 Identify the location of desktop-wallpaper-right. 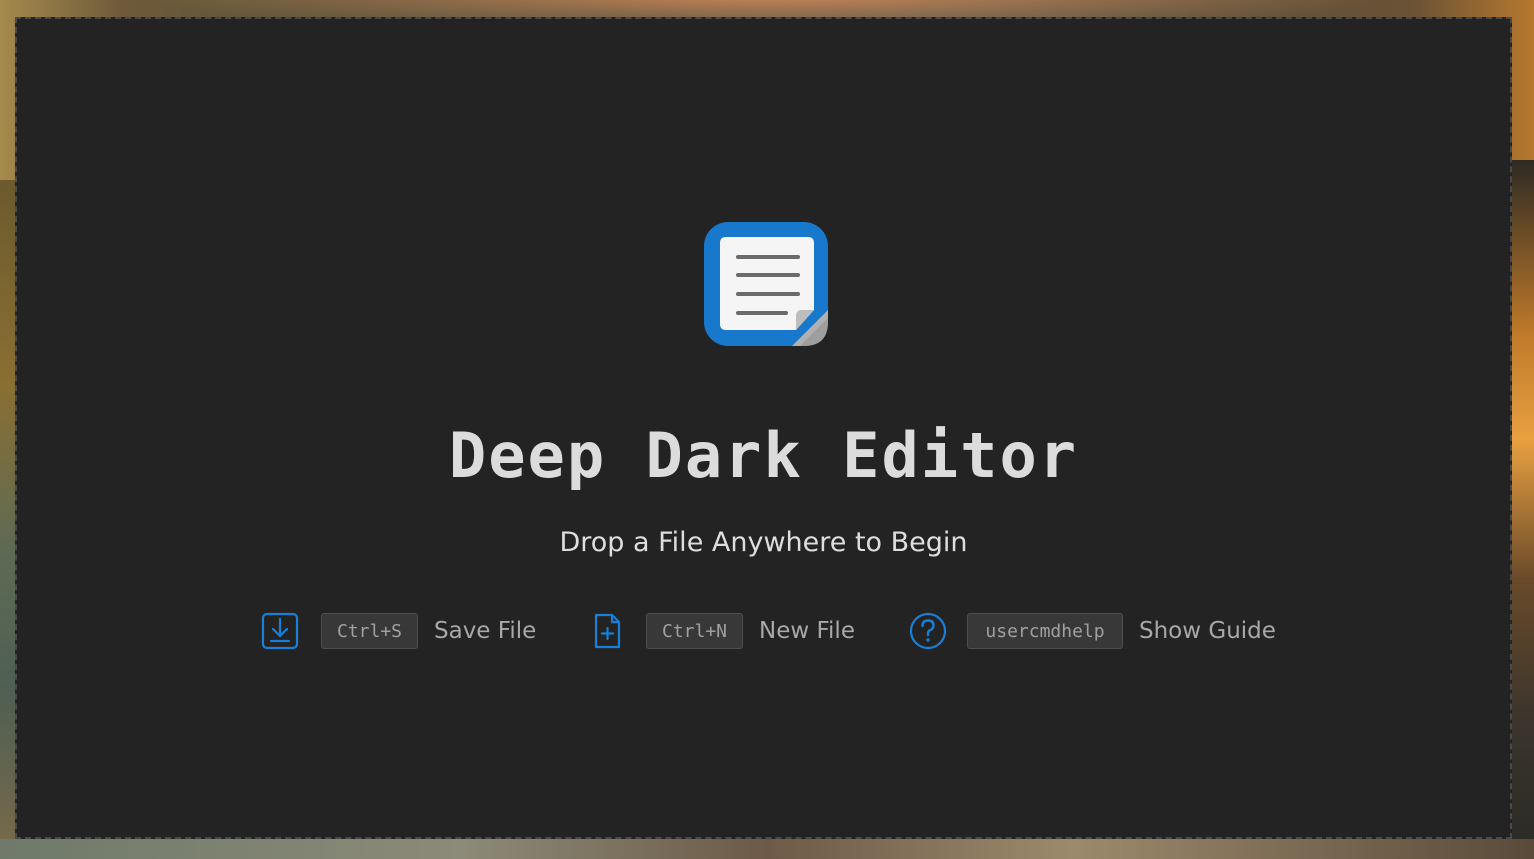
(1523, 509).